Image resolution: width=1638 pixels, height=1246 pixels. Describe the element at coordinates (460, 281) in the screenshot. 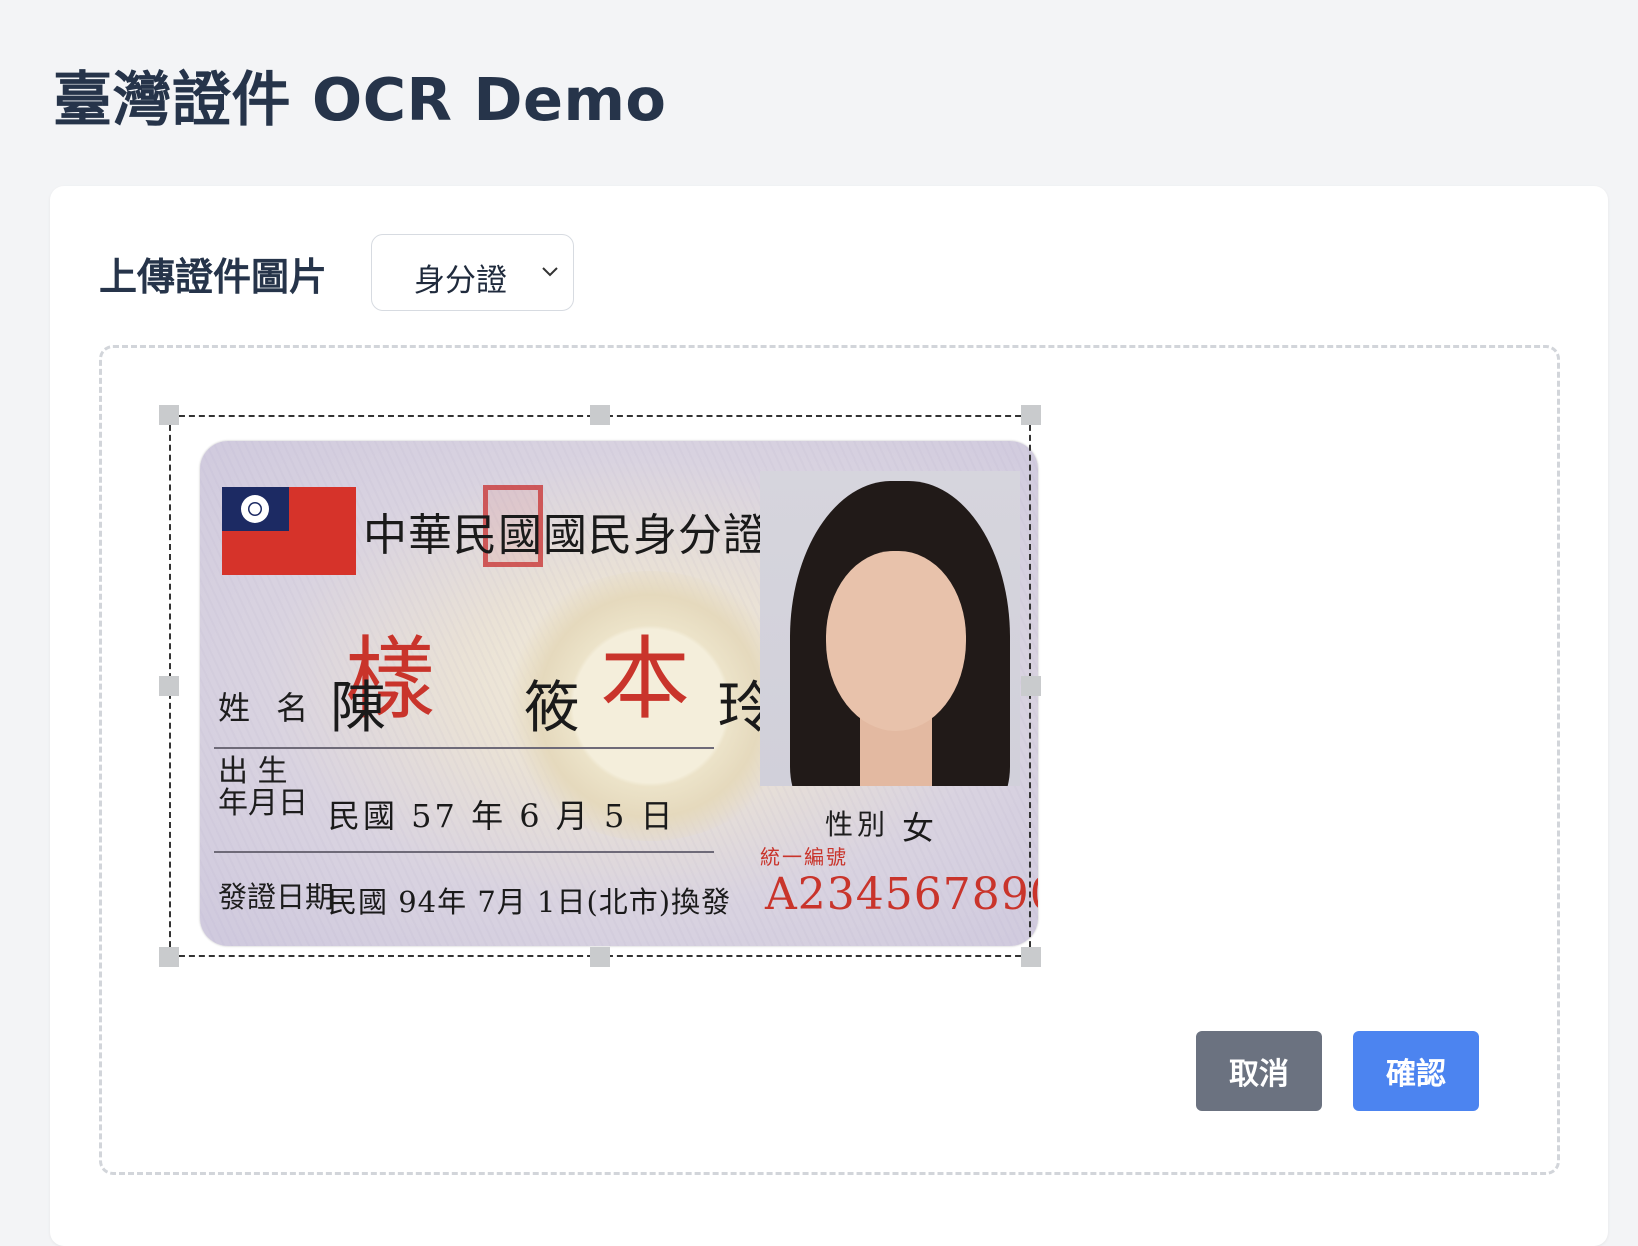

I see `document-type-value: 身分證` at that location.